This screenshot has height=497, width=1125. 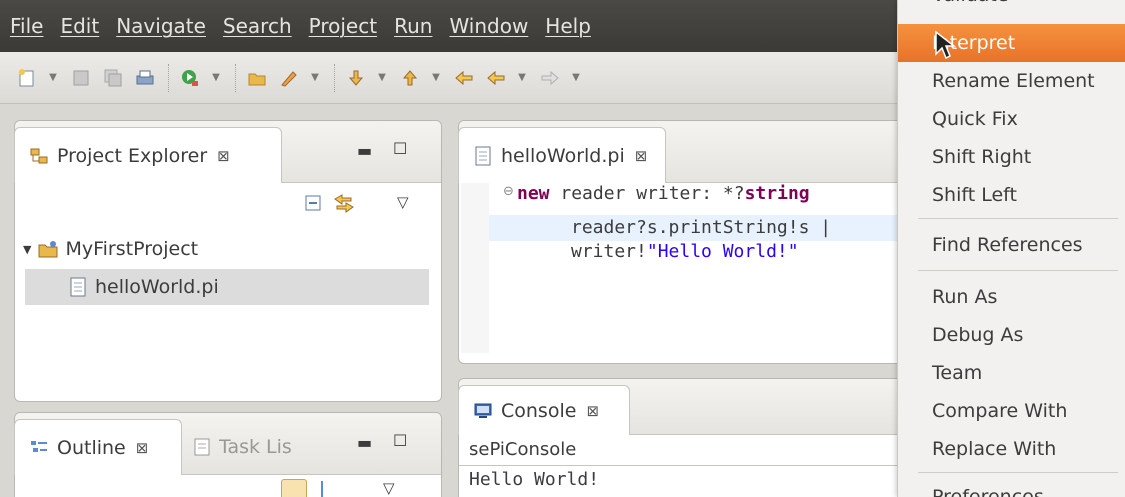 I want to click on console-output: Hello World!, so click(x=534, y=479).